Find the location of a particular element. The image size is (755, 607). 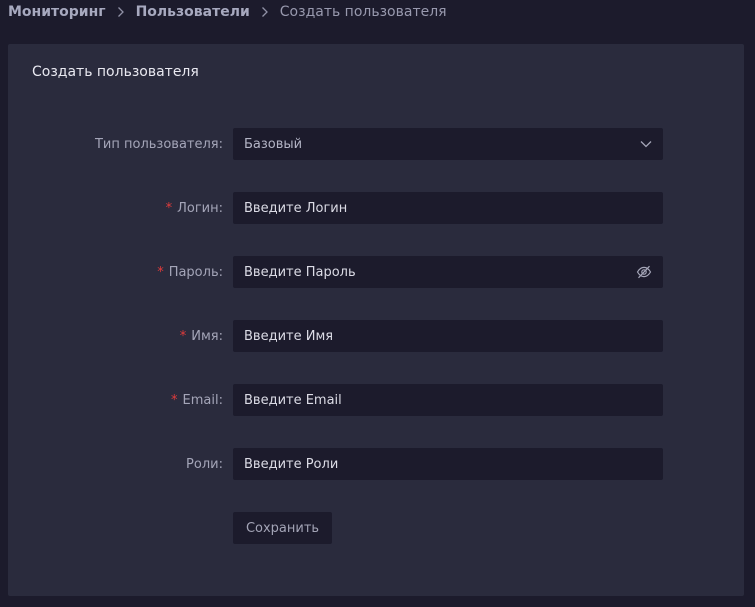

form-row-name: * Имя: is located at coordinates (376, 336).